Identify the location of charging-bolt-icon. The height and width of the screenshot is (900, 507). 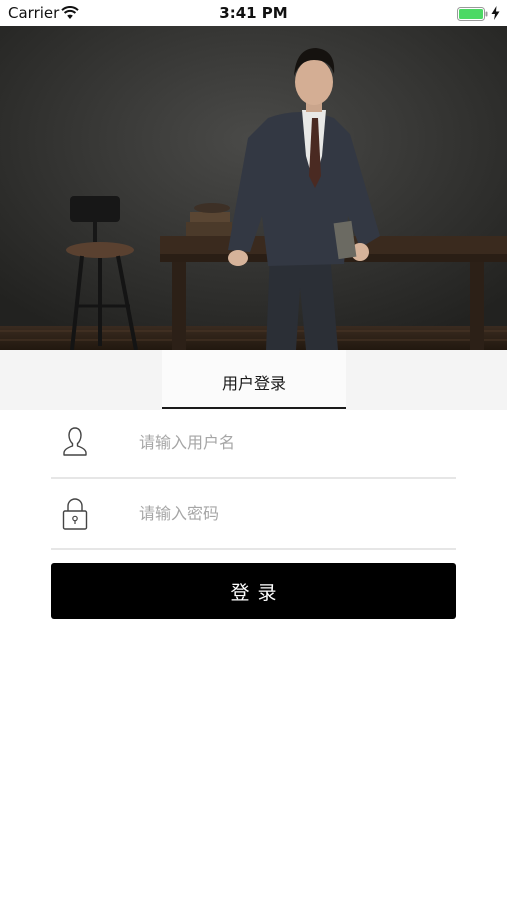
(495, 14).